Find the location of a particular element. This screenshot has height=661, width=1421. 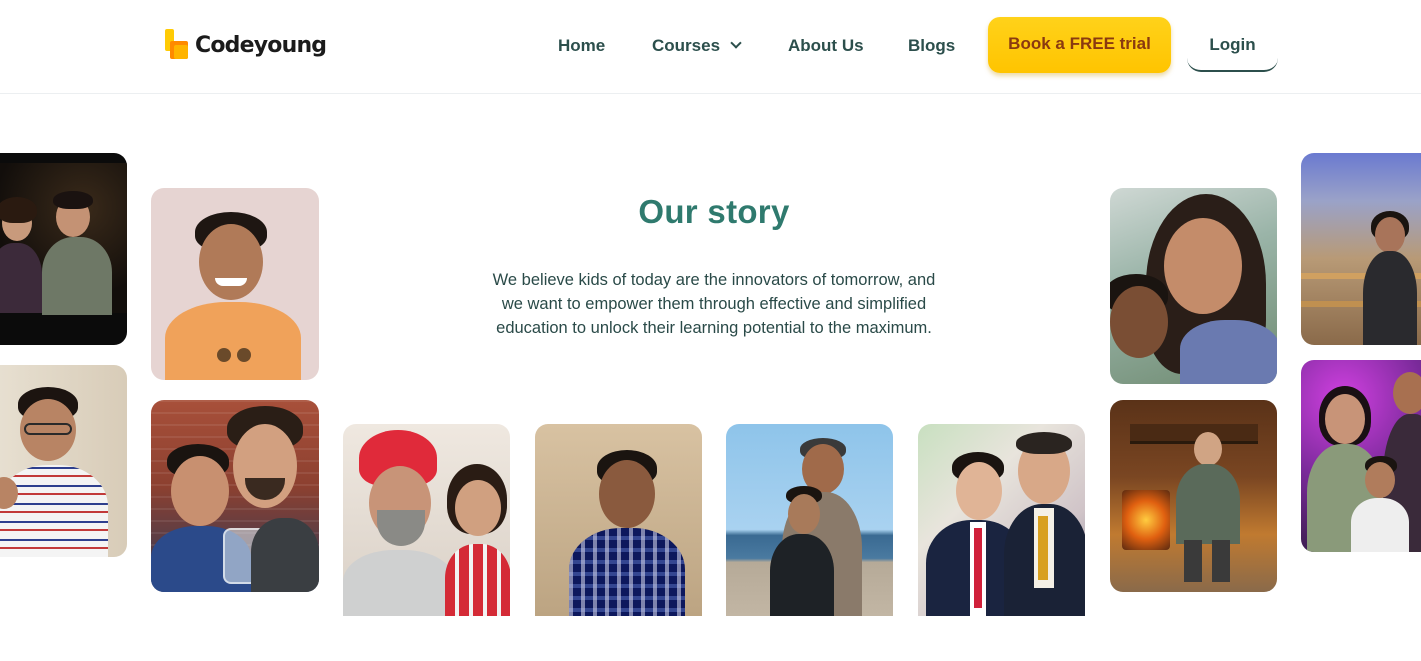

login-button: Login is located at coordinates (1232, 46).